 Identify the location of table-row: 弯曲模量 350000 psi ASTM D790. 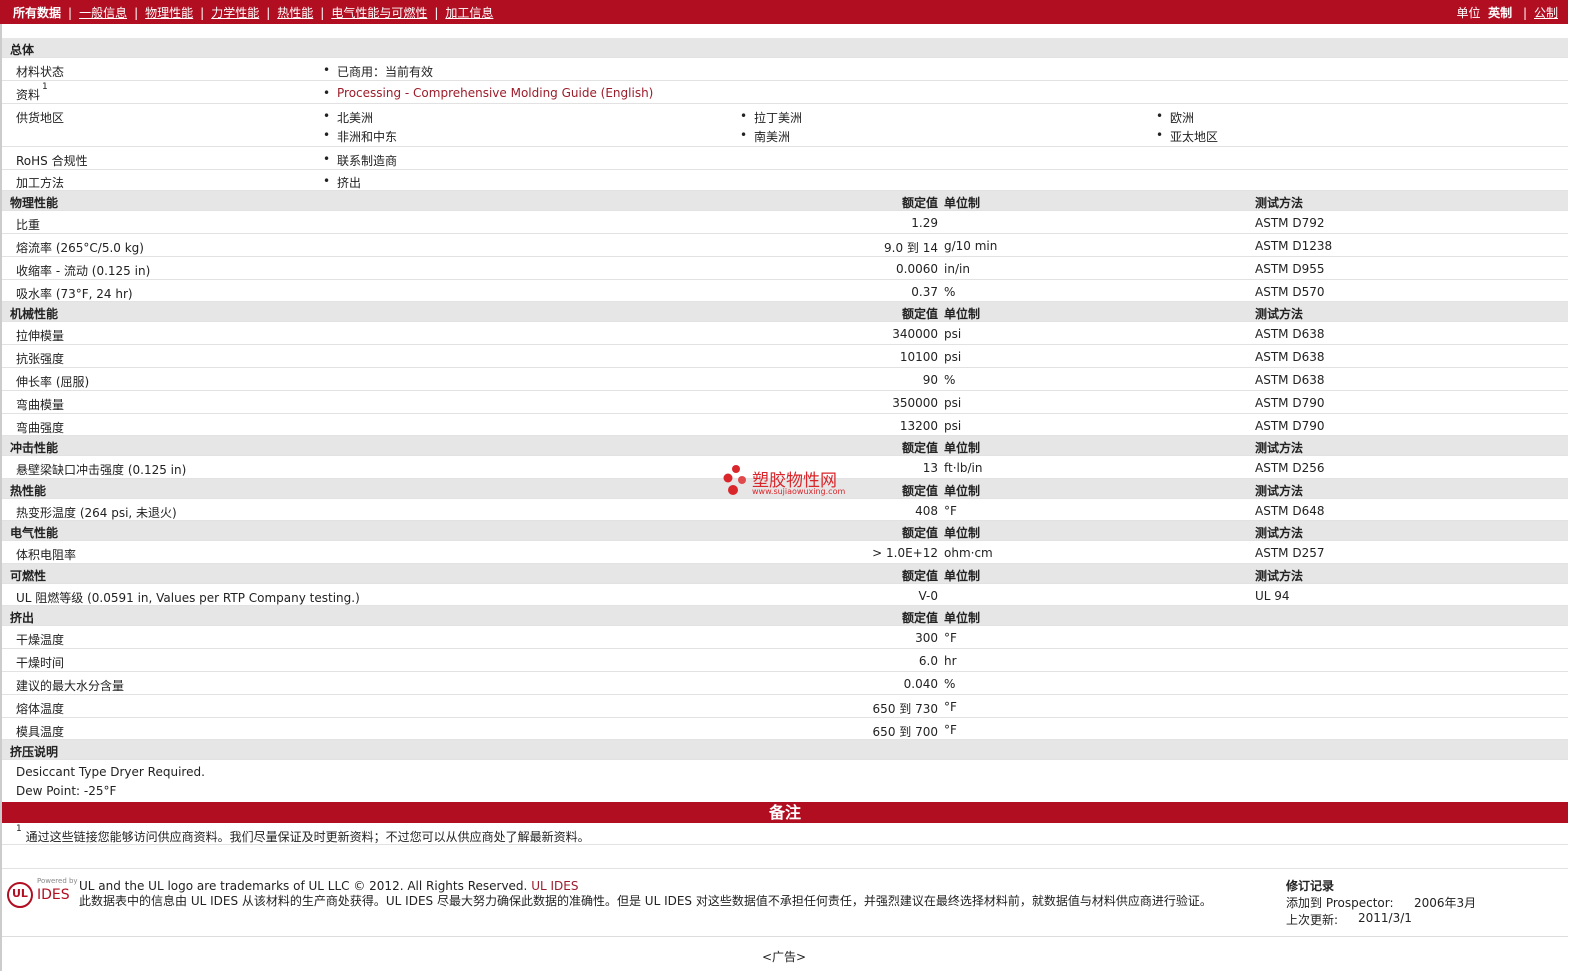
(785, 402).